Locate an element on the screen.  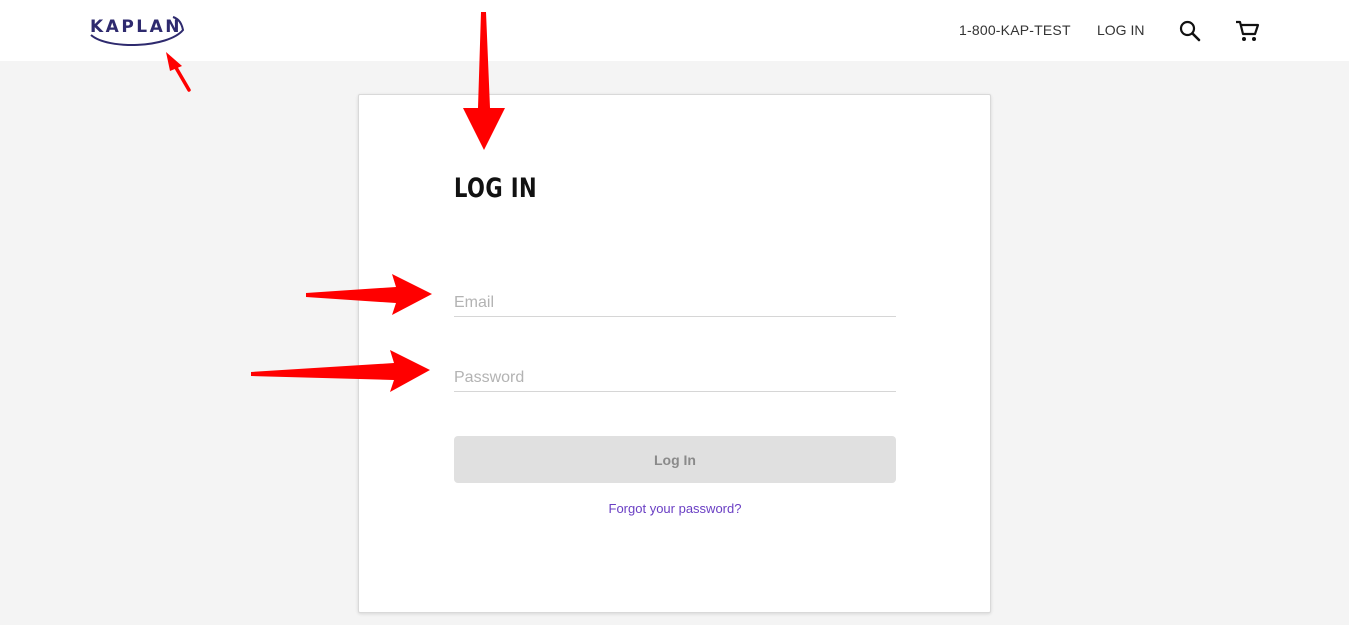
password-field is located at coordinates (675, 378).